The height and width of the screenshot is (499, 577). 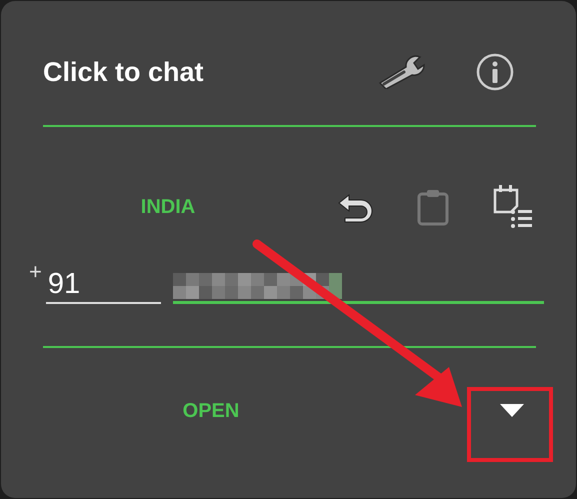 What do you see at coordinates (123, 72) in the screenshot?
I see `dialog-title: Click to chat` at bounding box center [123, 72].